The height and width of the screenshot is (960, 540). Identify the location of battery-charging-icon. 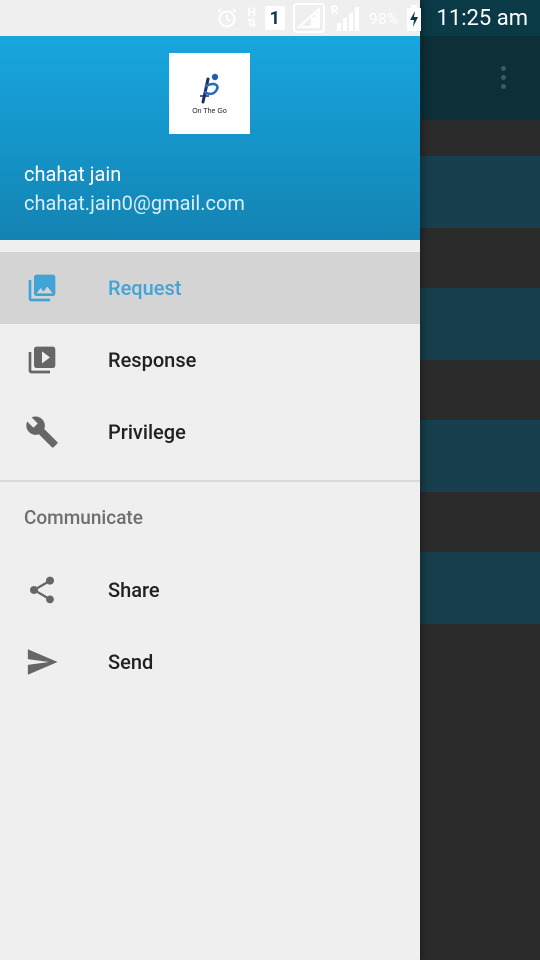
(414, 18).